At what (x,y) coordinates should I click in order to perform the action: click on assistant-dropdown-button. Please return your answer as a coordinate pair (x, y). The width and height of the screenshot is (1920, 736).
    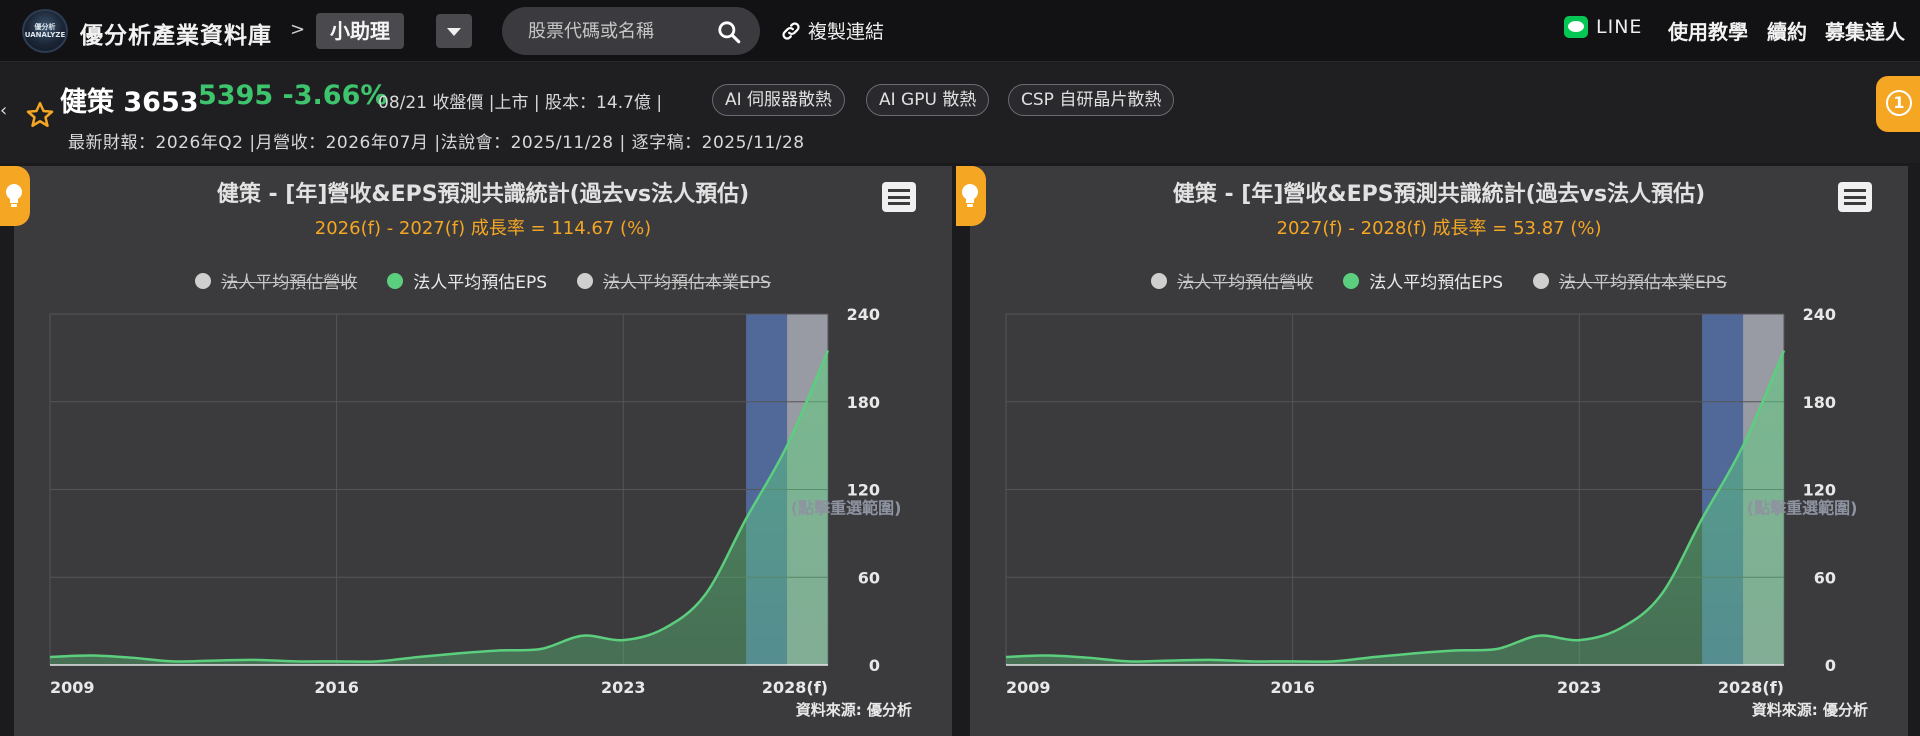
    Looking at the image, I should click on (454, 31).